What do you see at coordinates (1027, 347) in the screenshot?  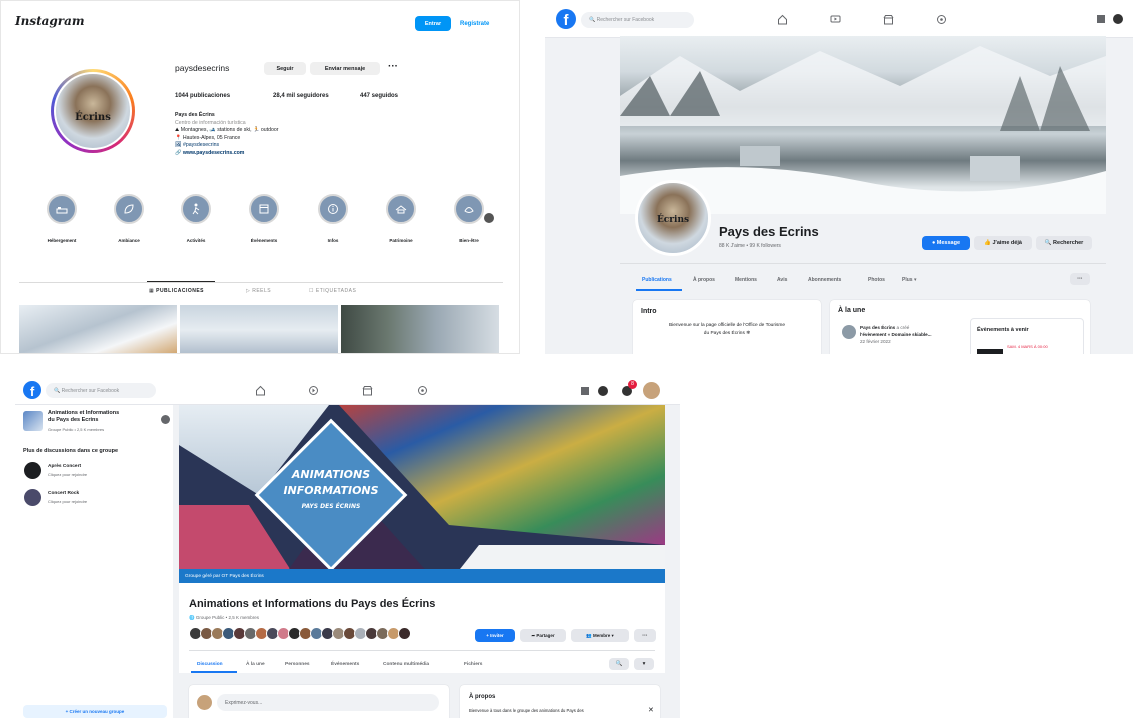 I see `event-date: SAM. 4 MARS À 00:00` at bounding box center [1027, 347].